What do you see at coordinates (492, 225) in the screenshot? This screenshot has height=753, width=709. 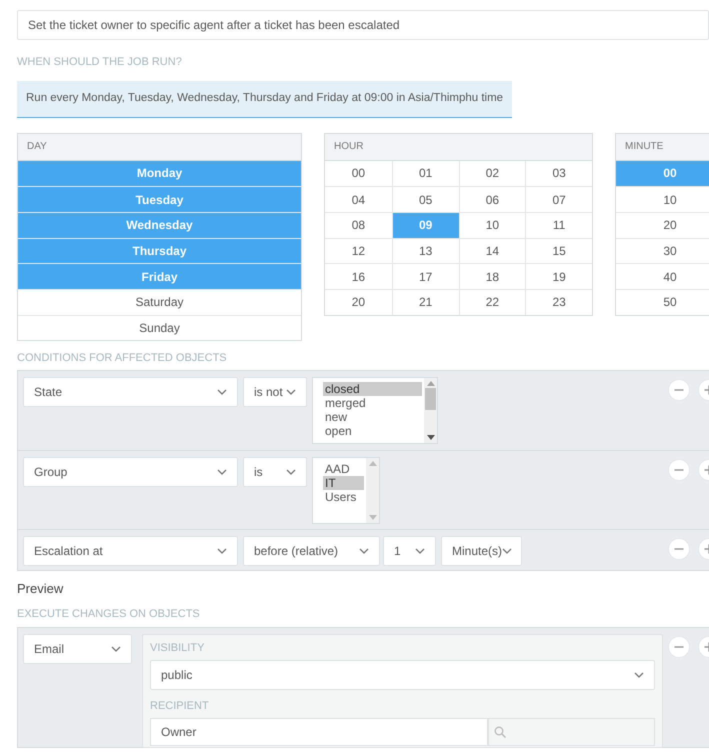 I see `time-option: 10` at bounding box center [492, 225].